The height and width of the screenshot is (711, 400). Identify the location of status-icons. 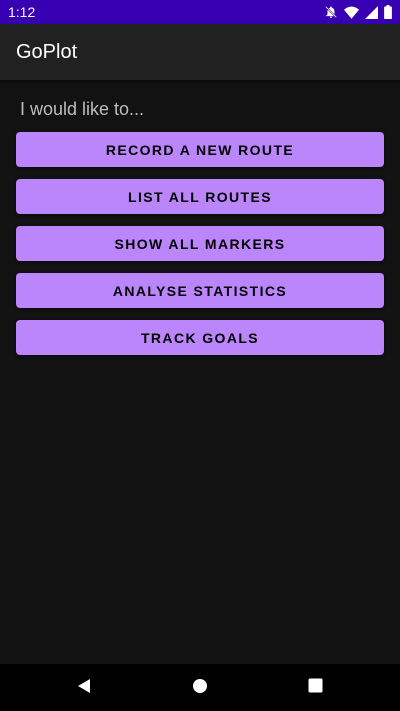
(358, 12).